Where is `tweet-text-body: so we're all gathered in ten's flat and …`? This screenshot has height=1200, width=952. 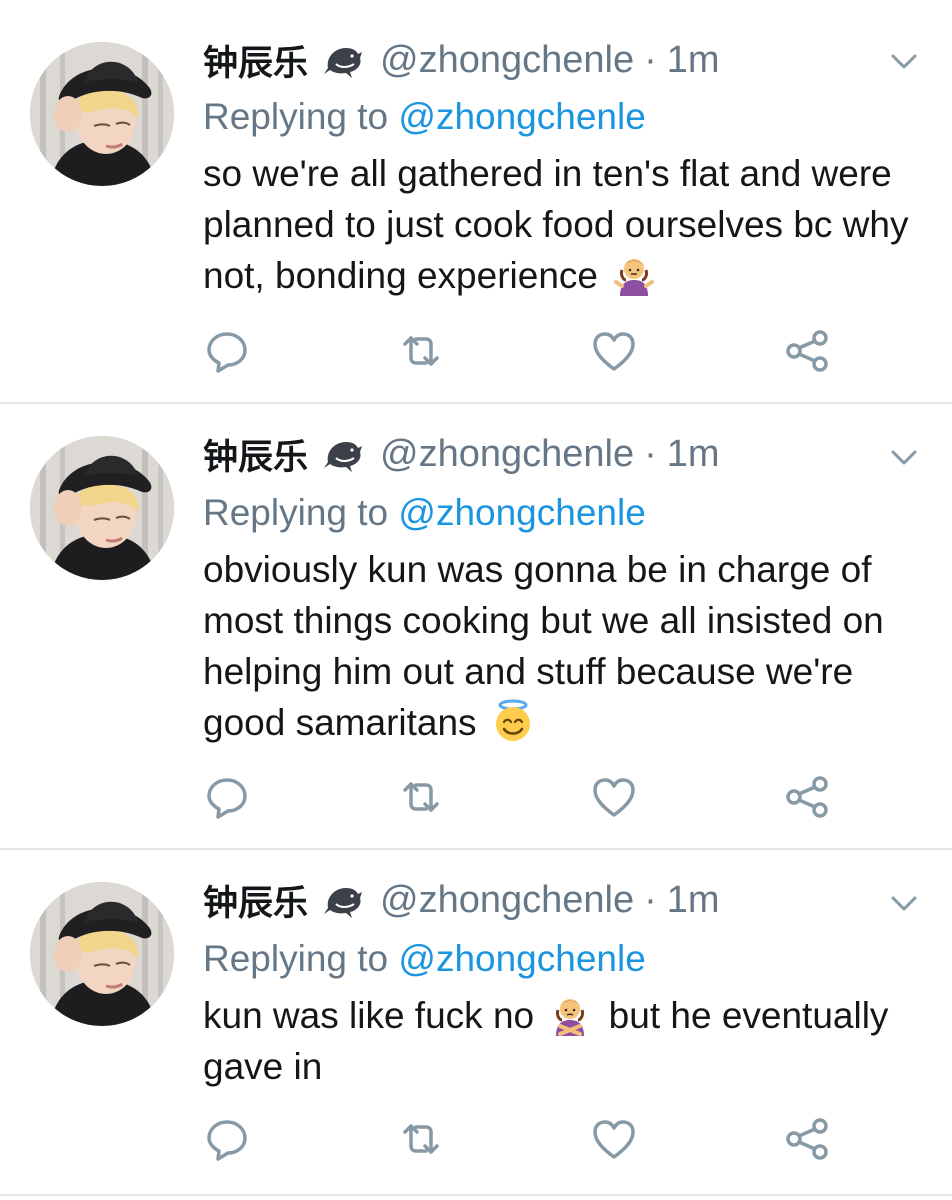 tweet-text-body: so we're all gathered in ten's flat and … is located at coordinates (556, 224).